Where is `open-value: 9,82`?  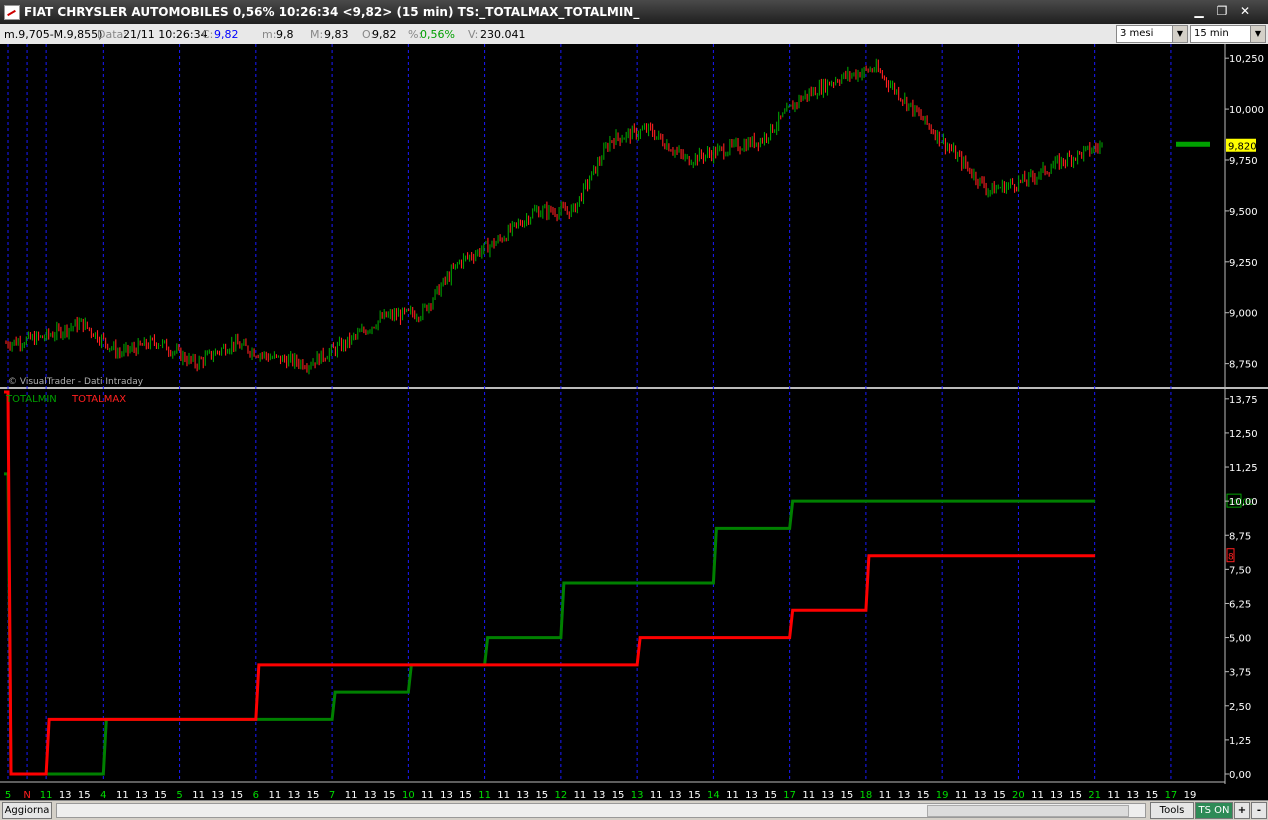 open-value: 9,82 is located at coordinates (384, 34).